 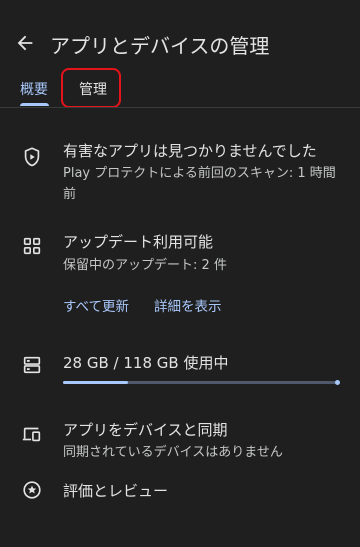 I want to click on play-protect-title: 有害なアプリは見つかりませんでした, so click(x=190, y=151).